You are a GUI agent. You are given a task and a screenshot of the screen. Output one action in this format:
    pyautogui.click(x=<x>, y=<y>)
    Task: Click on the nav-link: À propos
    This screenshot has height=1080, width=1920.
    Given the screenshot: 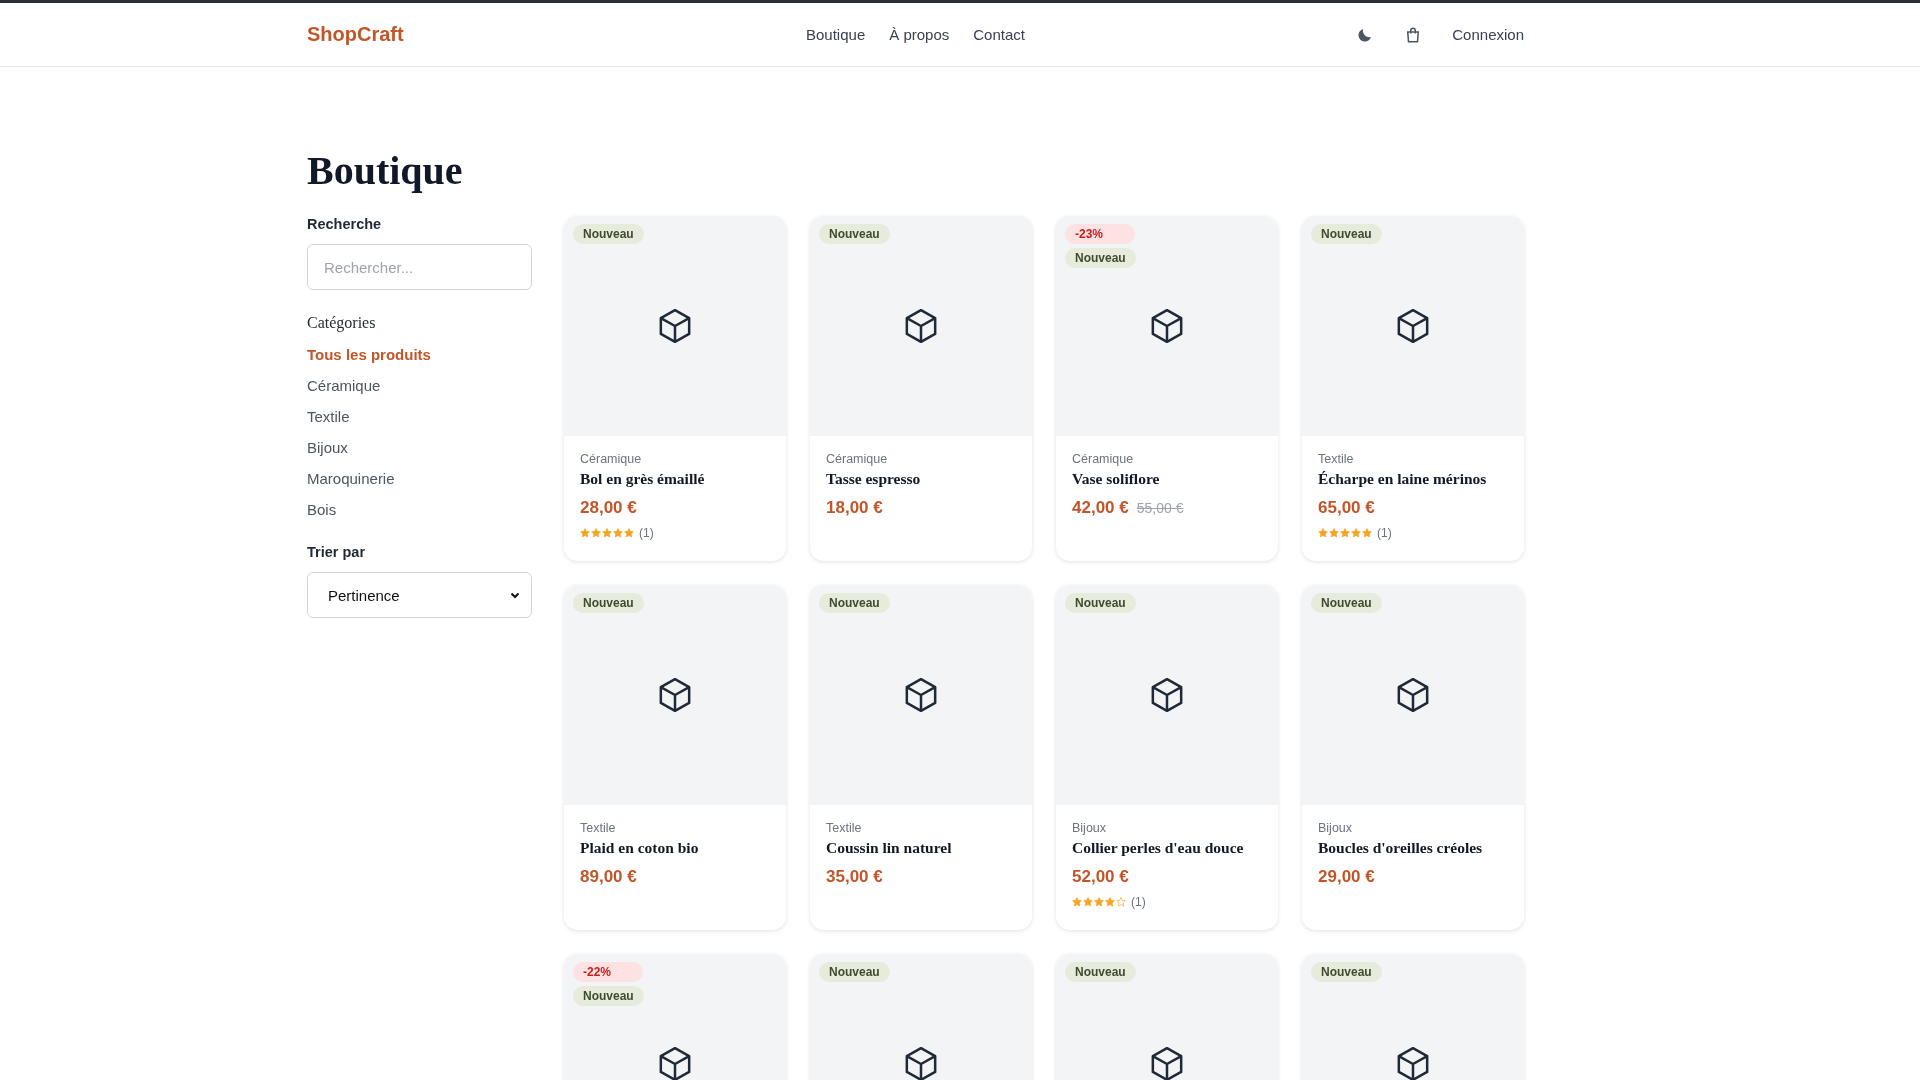 What is the action you would take?
    pyautogui.click(x=919, y=34)
    